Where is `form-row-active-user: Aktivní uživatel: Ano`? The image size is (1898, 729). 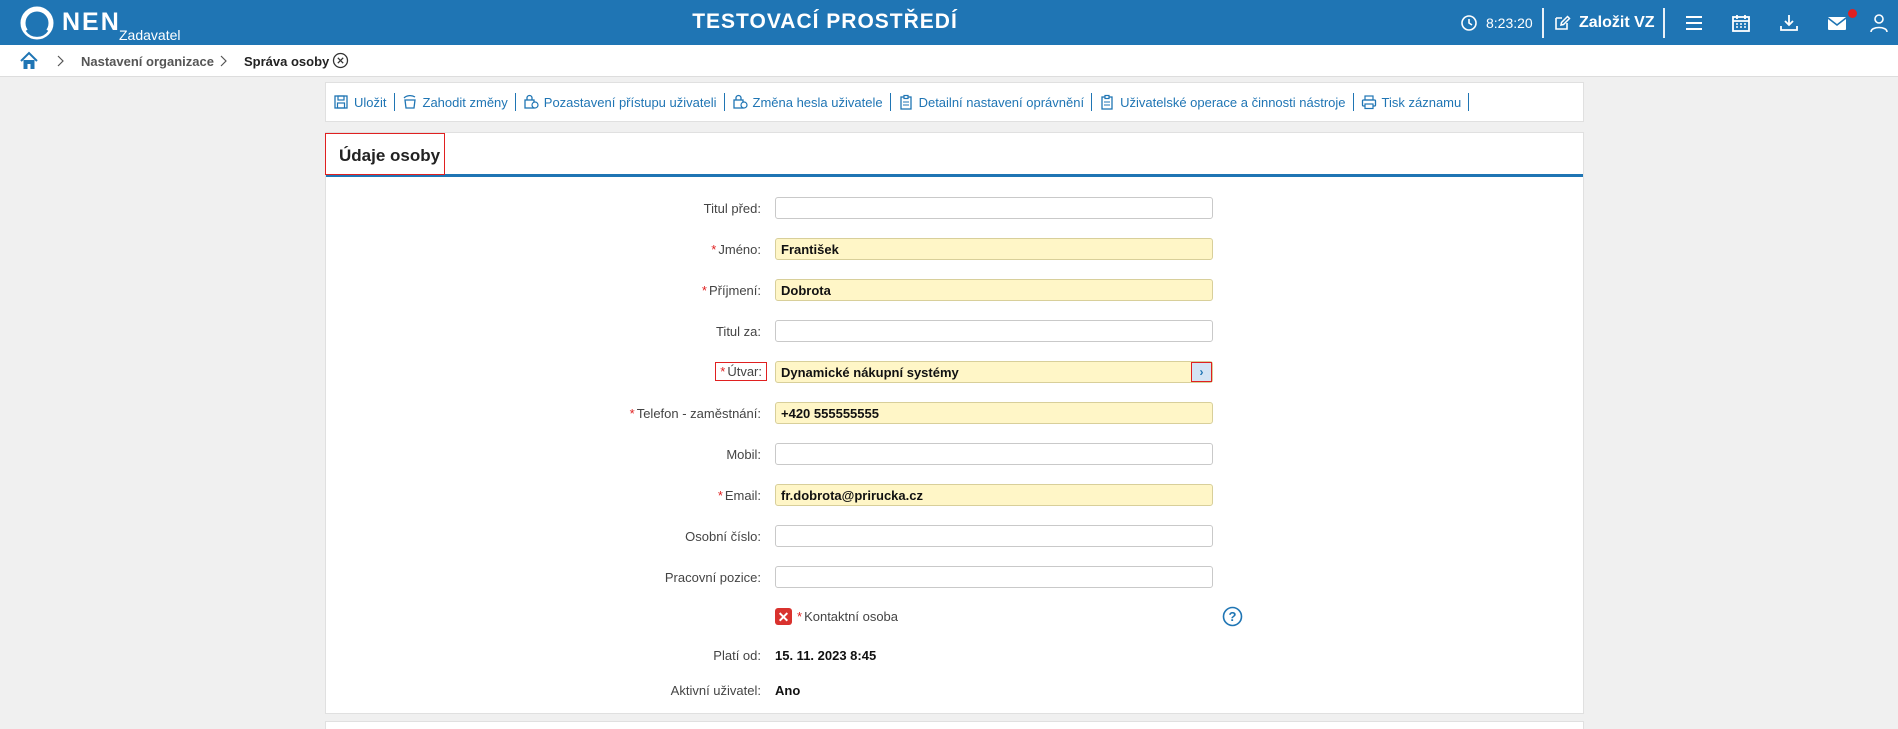
form-row-active-user: Aktivní uživatel: Ano is located at coordinates (954, 691).